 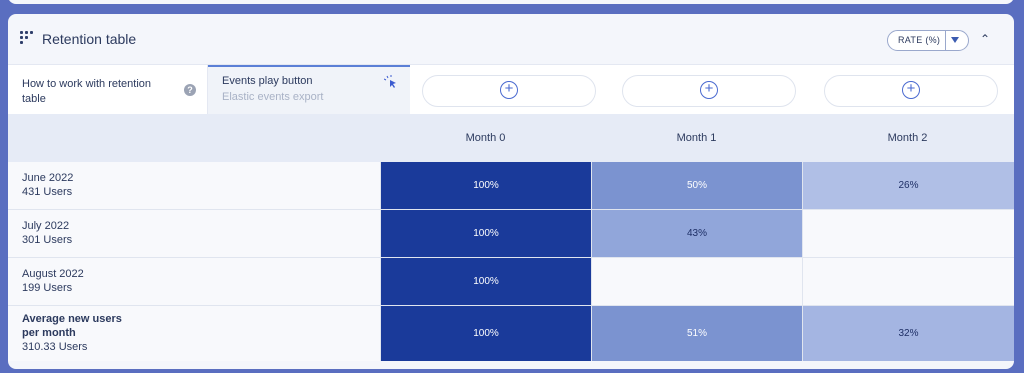 I want to click on row-label: August 2022 199 Users, so click(x=192, y=281).